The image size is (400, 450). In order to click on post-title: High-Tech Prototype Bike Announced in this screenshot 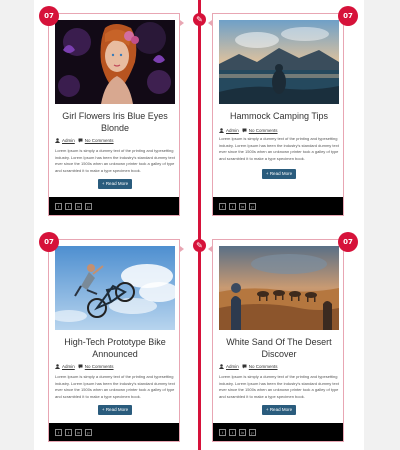, I will do `click(115, 348)`.